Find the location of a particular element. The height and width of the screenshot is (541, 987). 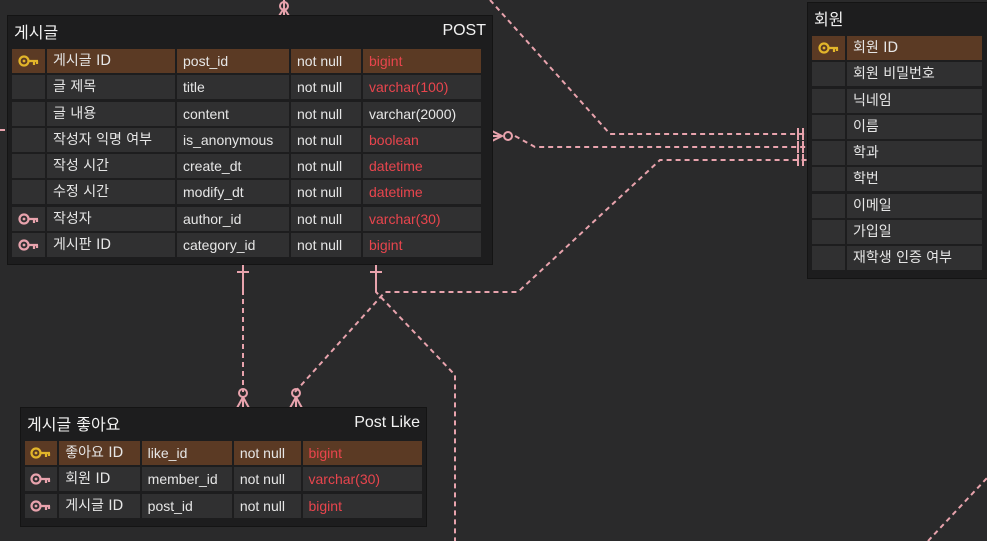

column-name: title is located at coordinates (233, 87).